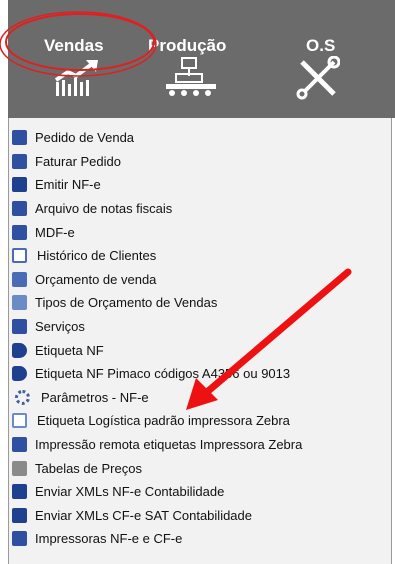 Image resolution: width=395 pixels, height=564 pixels. What do you see at coordinates (193, 468) in the screenshot?
I see `menu-item-tabelas-precos: Tabelas de Preços` at bounding box center [193, 468].